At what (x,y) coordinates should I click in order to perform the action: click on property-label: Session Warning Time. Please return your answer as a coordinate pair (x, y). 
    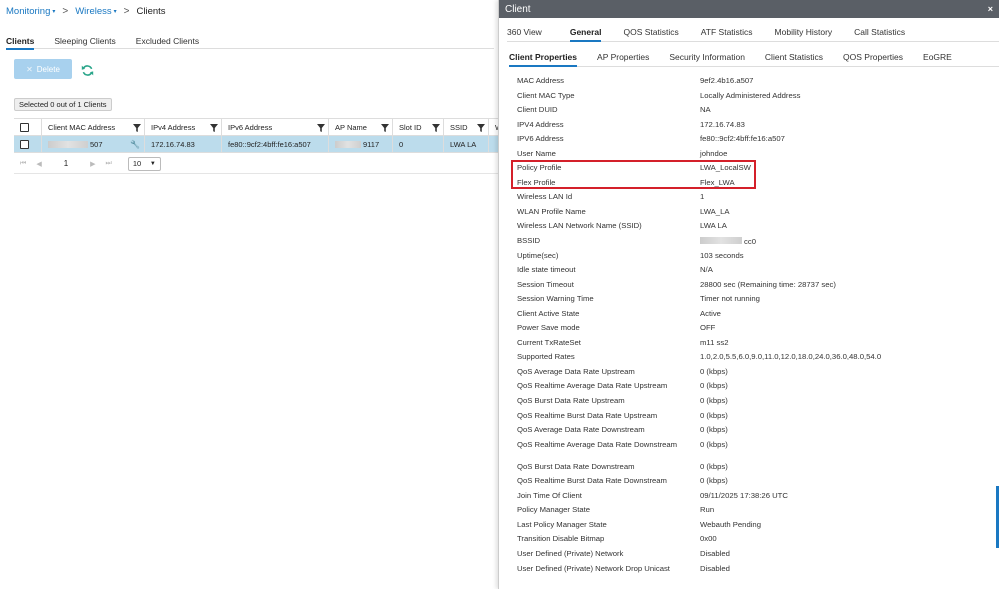
    Looking at the image, I should click on (555, 299).